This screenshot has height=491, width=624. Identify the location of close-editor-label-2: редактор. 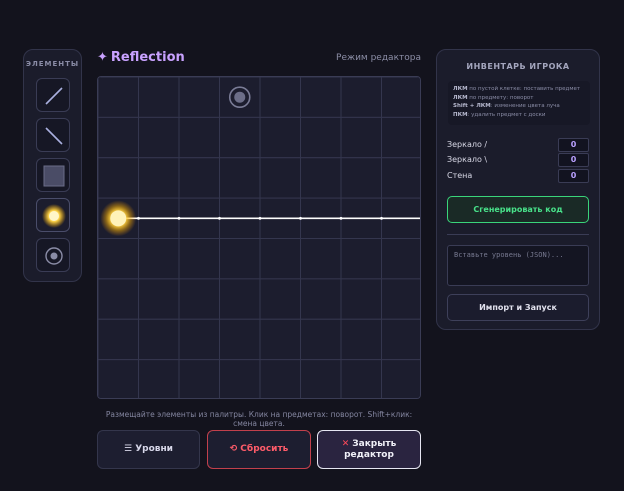
(369, 454).